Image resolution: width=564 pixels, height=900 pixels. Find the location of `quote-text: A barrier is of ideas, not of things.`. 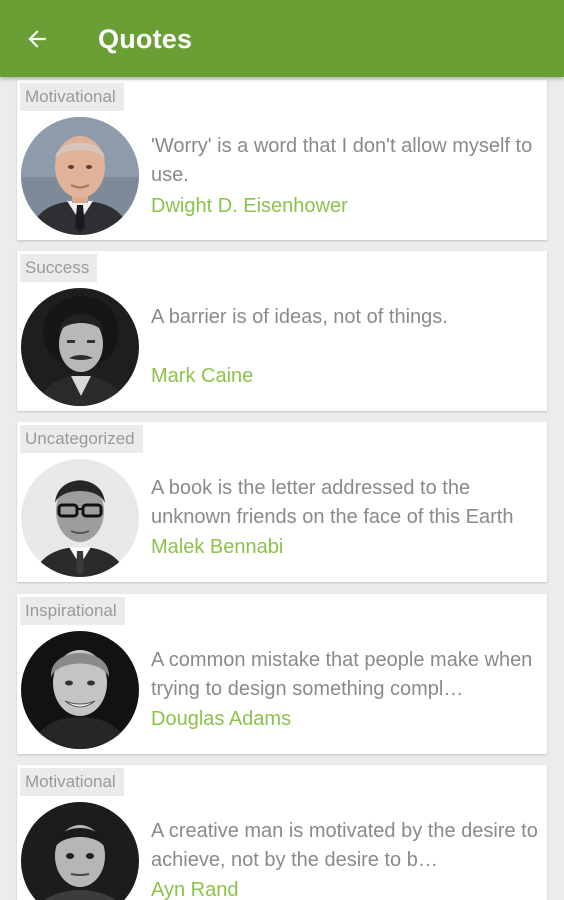

quote-text: A barrier is of ideas, not of things. is located at coordinates (299, 317).